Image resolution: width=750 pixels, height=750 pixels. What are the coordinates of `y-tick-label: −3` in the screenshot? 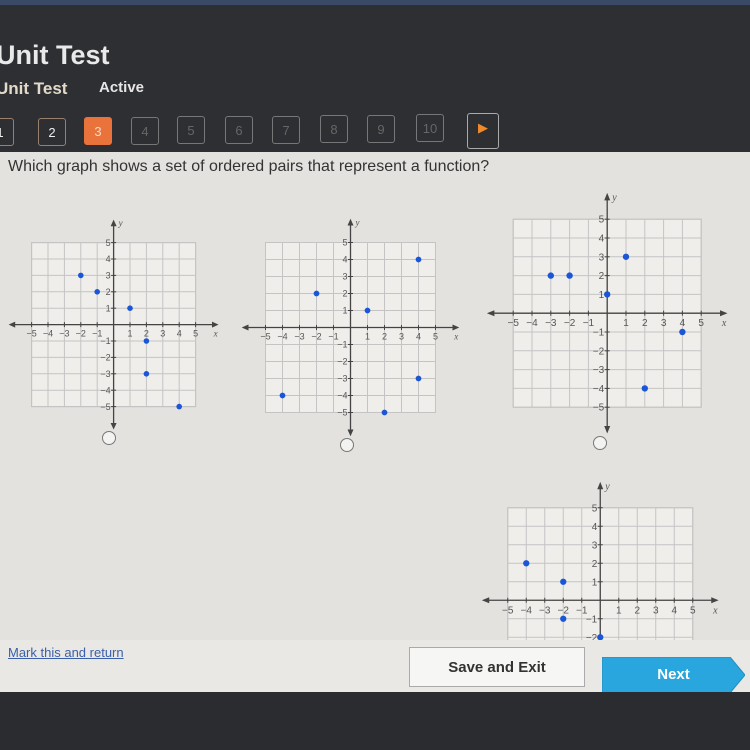 It's located at (106, 374).